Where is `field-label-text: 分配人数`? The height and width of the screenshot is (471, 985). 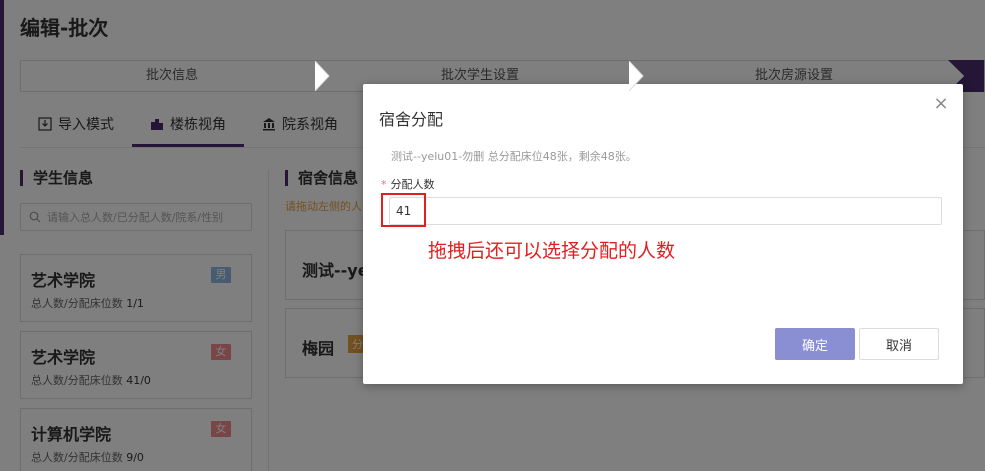 field-label-text: 分配人数 is located at coordinates (412, 184).